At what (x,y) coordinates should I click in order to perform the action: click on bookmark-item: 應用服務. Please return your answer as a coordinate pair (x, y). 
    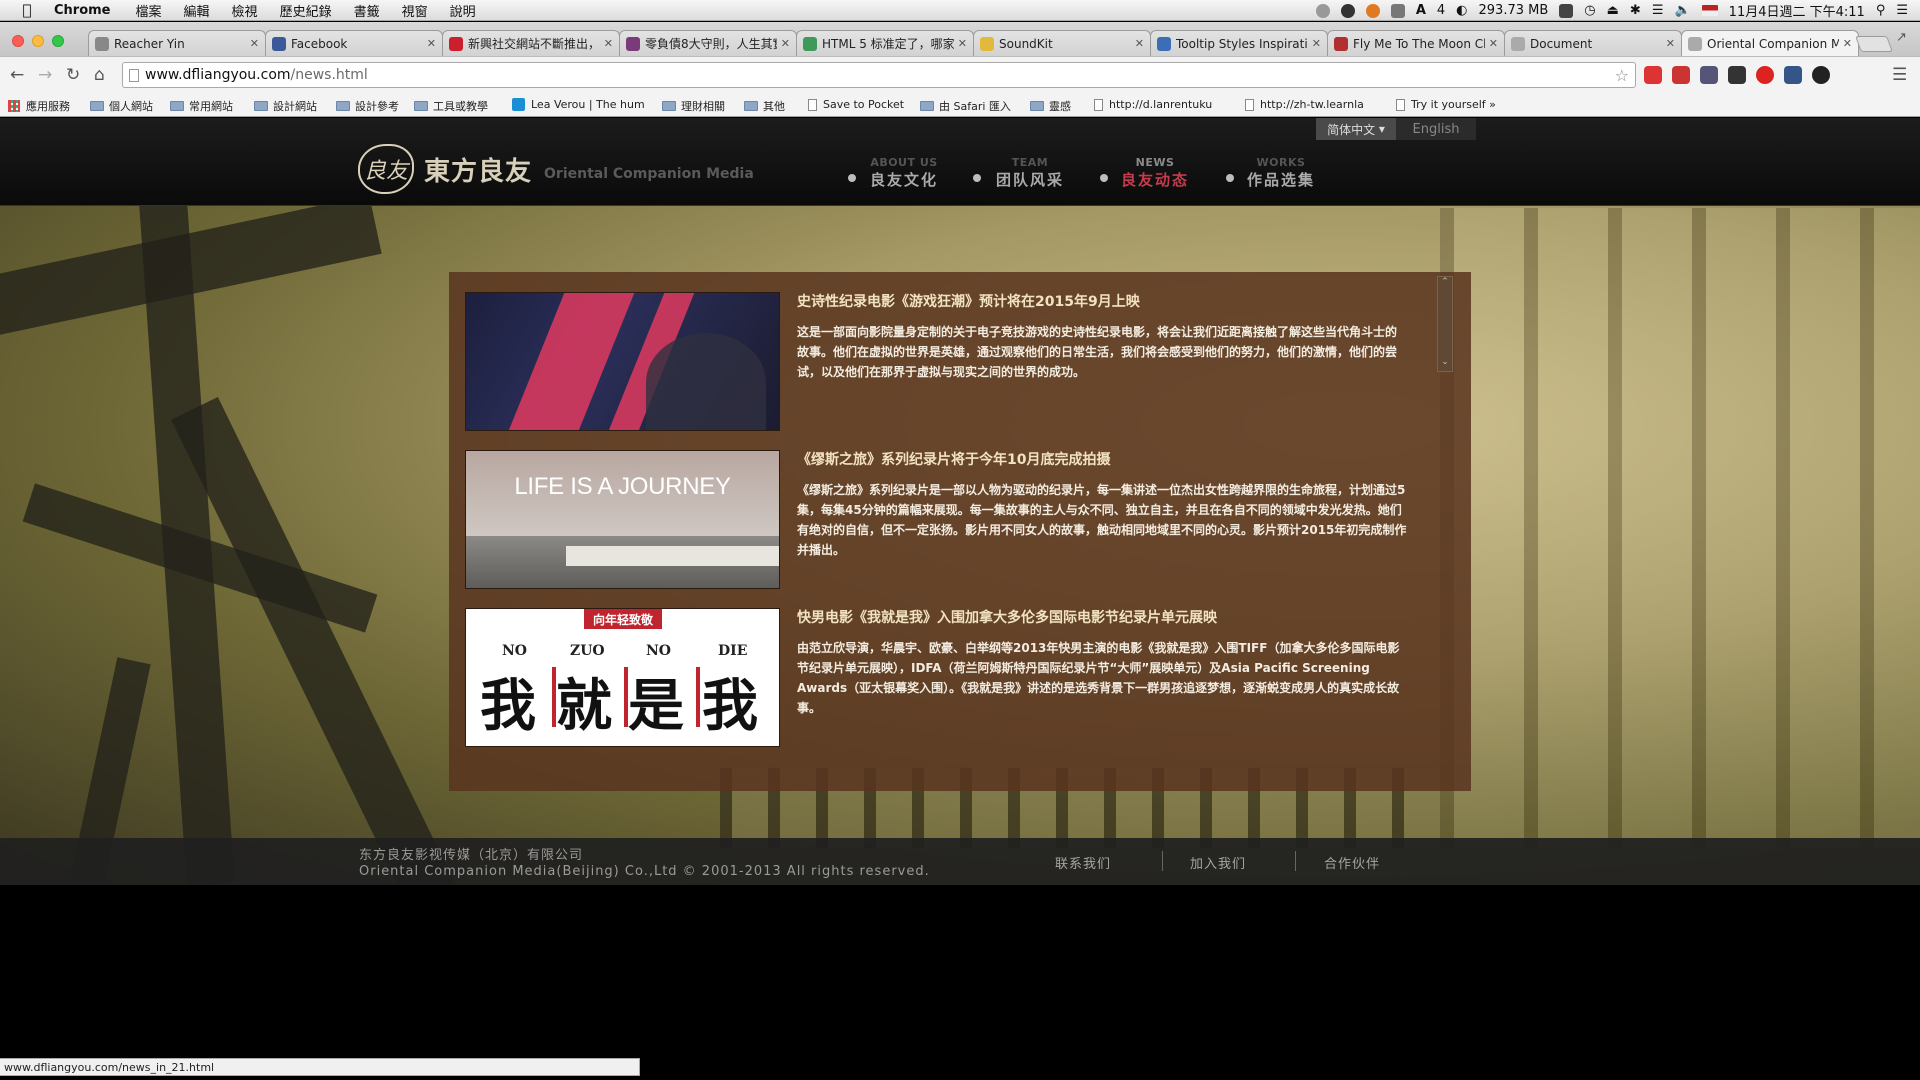
    Looking at the image, I should click on (39, 106).